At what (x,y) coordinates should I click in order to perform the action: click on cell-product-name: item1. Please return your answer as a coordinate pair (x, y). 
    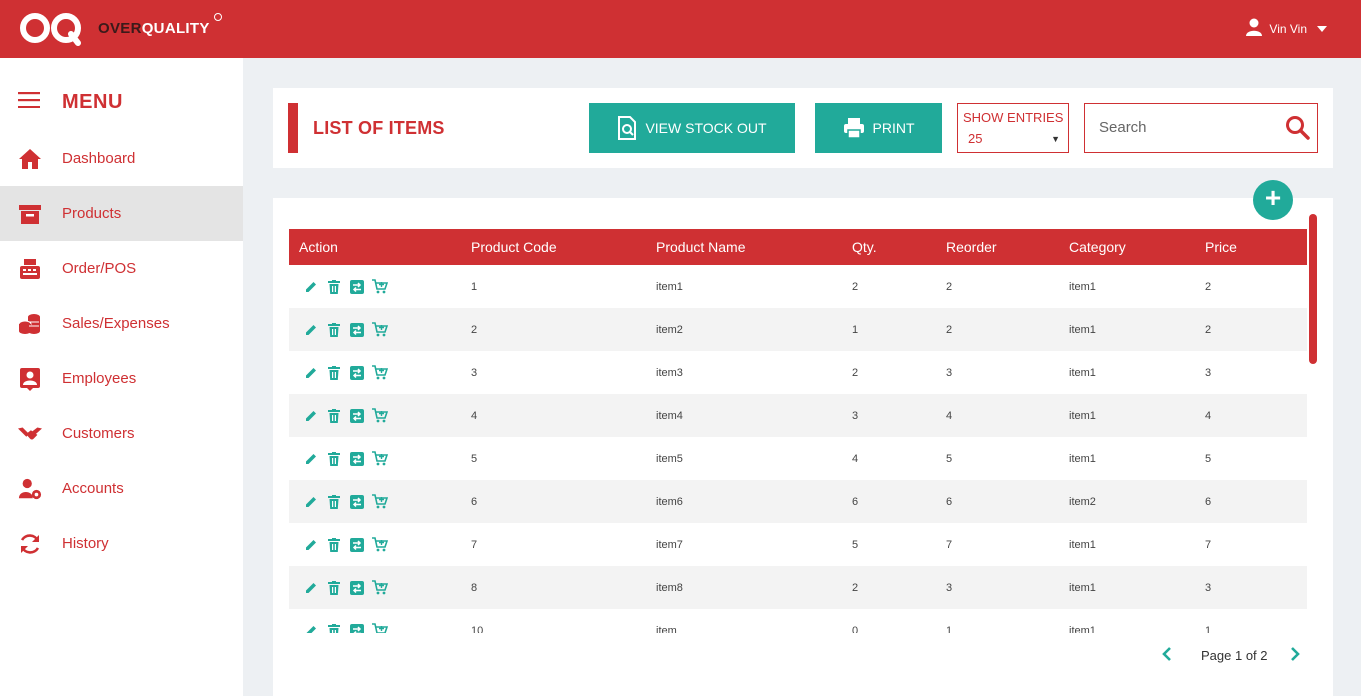
    Looking at the image, I should click on (669, 286).